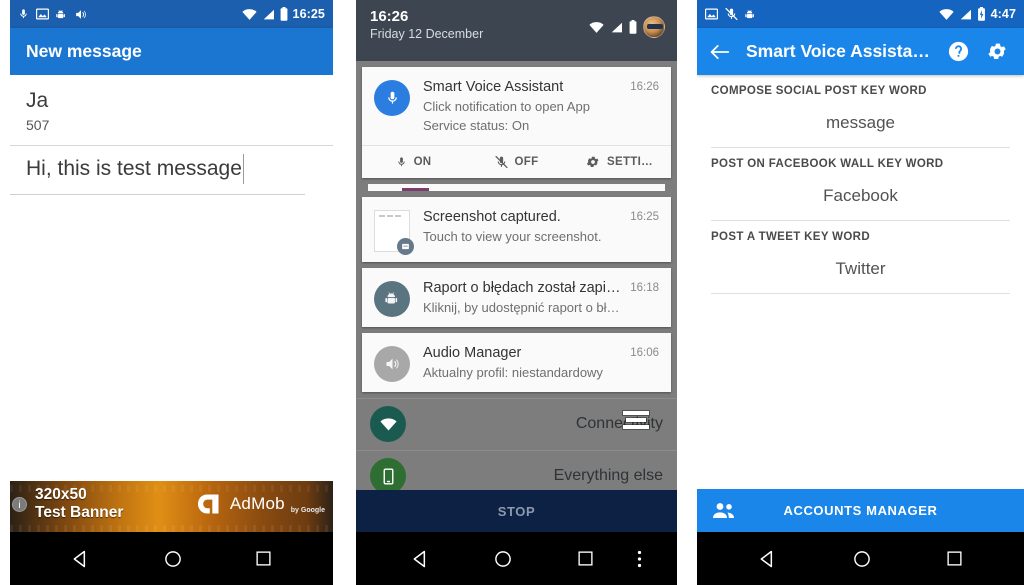  Describe the element at coordinates (401, 162) in the screenshot. I see `mic-icon` at that location.